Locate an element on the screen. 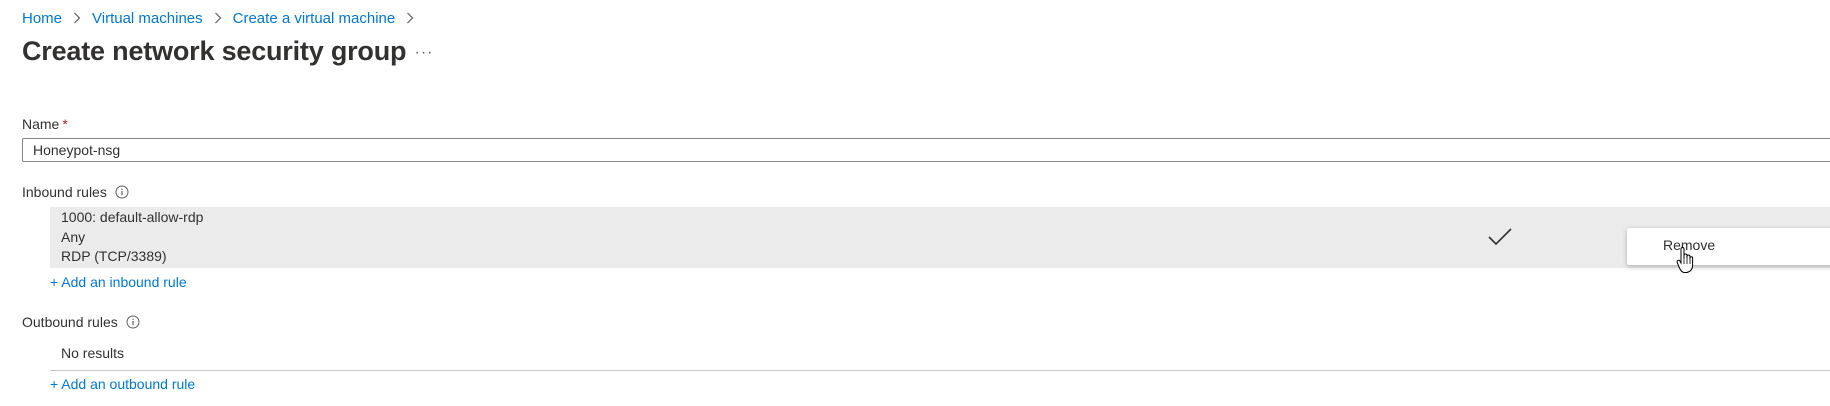 The width and height of the screenshot is (1830, 406). breadcrumb-create-vm: Create a virtual machine is located at coordinates (314, 18).